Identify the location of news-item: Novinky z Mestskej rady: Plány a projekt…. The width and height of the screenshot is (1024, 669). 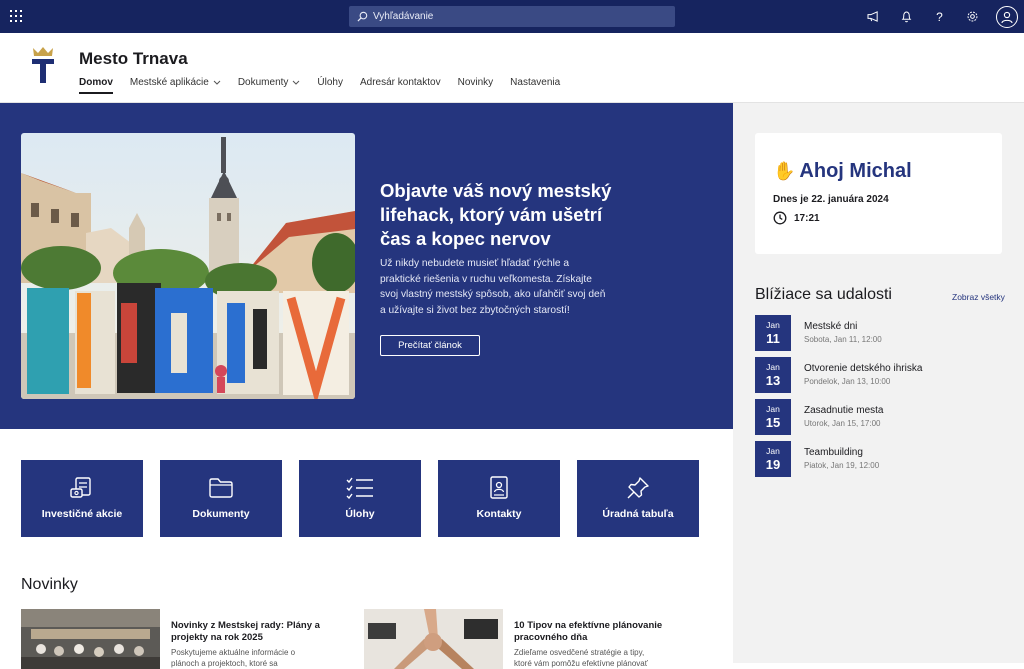
(176, 639).